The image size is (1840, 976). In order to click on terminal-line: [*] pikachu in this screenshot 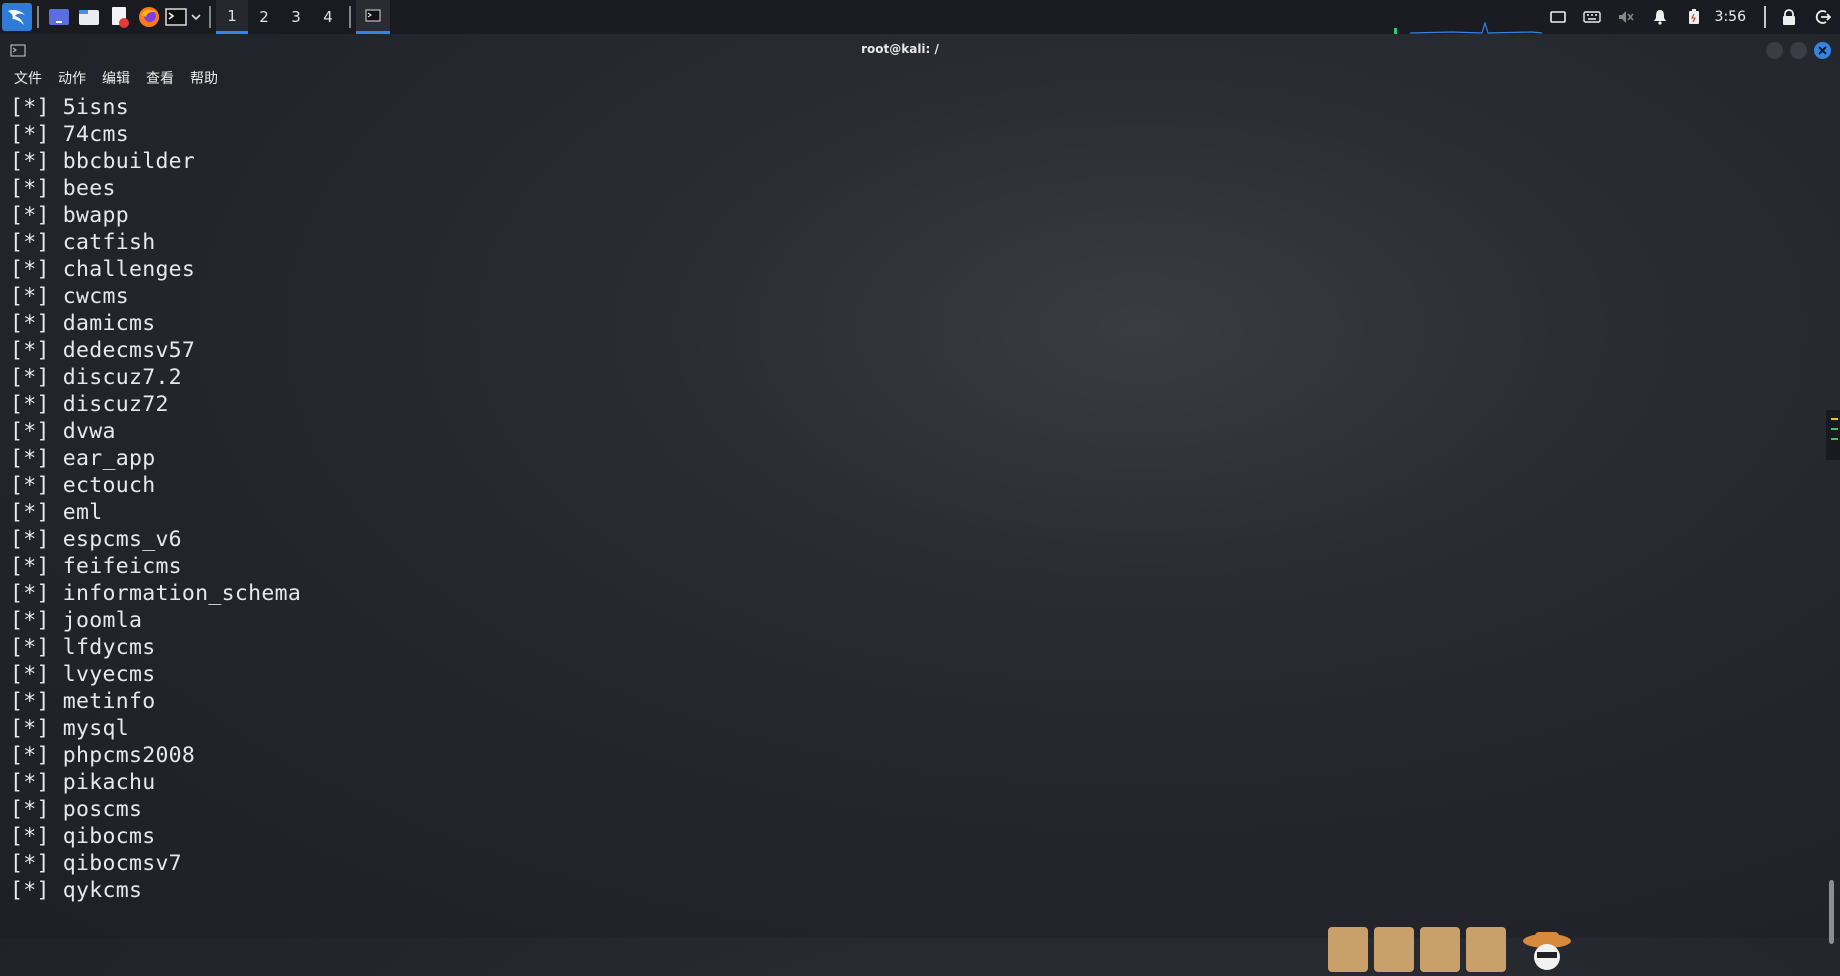, I will do `click(155, 782)`.